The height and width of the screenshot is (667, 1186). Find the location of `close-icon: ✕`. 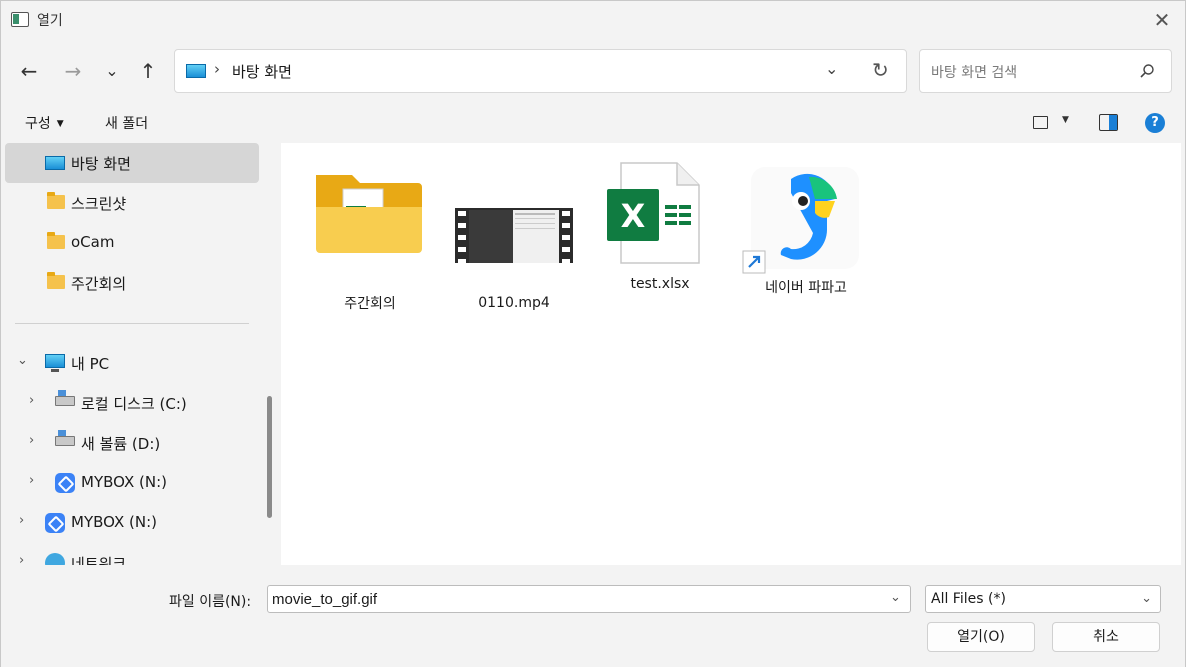

close-icon: ✕ is located at coordinates (1162, 20).